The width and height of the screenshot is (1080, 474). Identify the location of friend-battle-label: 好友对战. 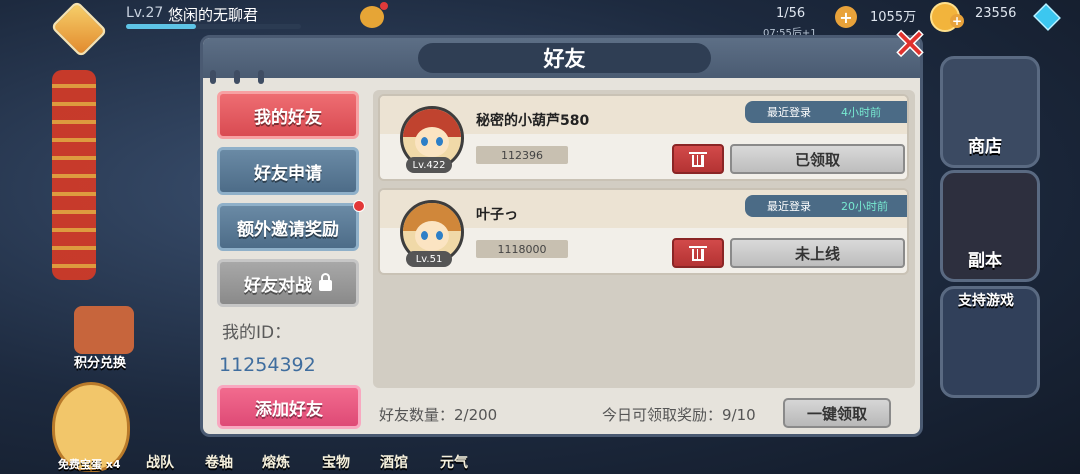
(278, 285).